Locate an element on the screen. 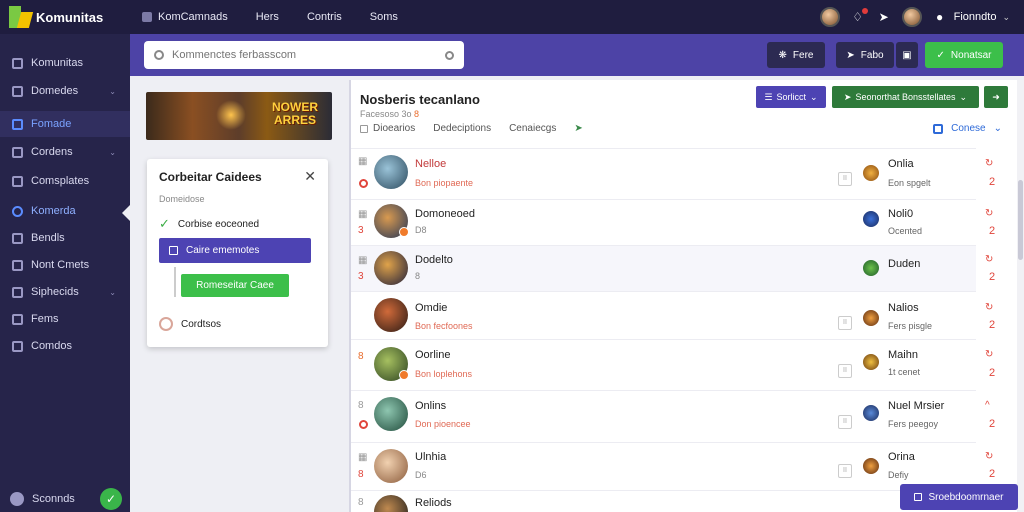 The height and width of the screenshot is (512, 1024). row-name: Oorline is located at coordinates (433, 355).